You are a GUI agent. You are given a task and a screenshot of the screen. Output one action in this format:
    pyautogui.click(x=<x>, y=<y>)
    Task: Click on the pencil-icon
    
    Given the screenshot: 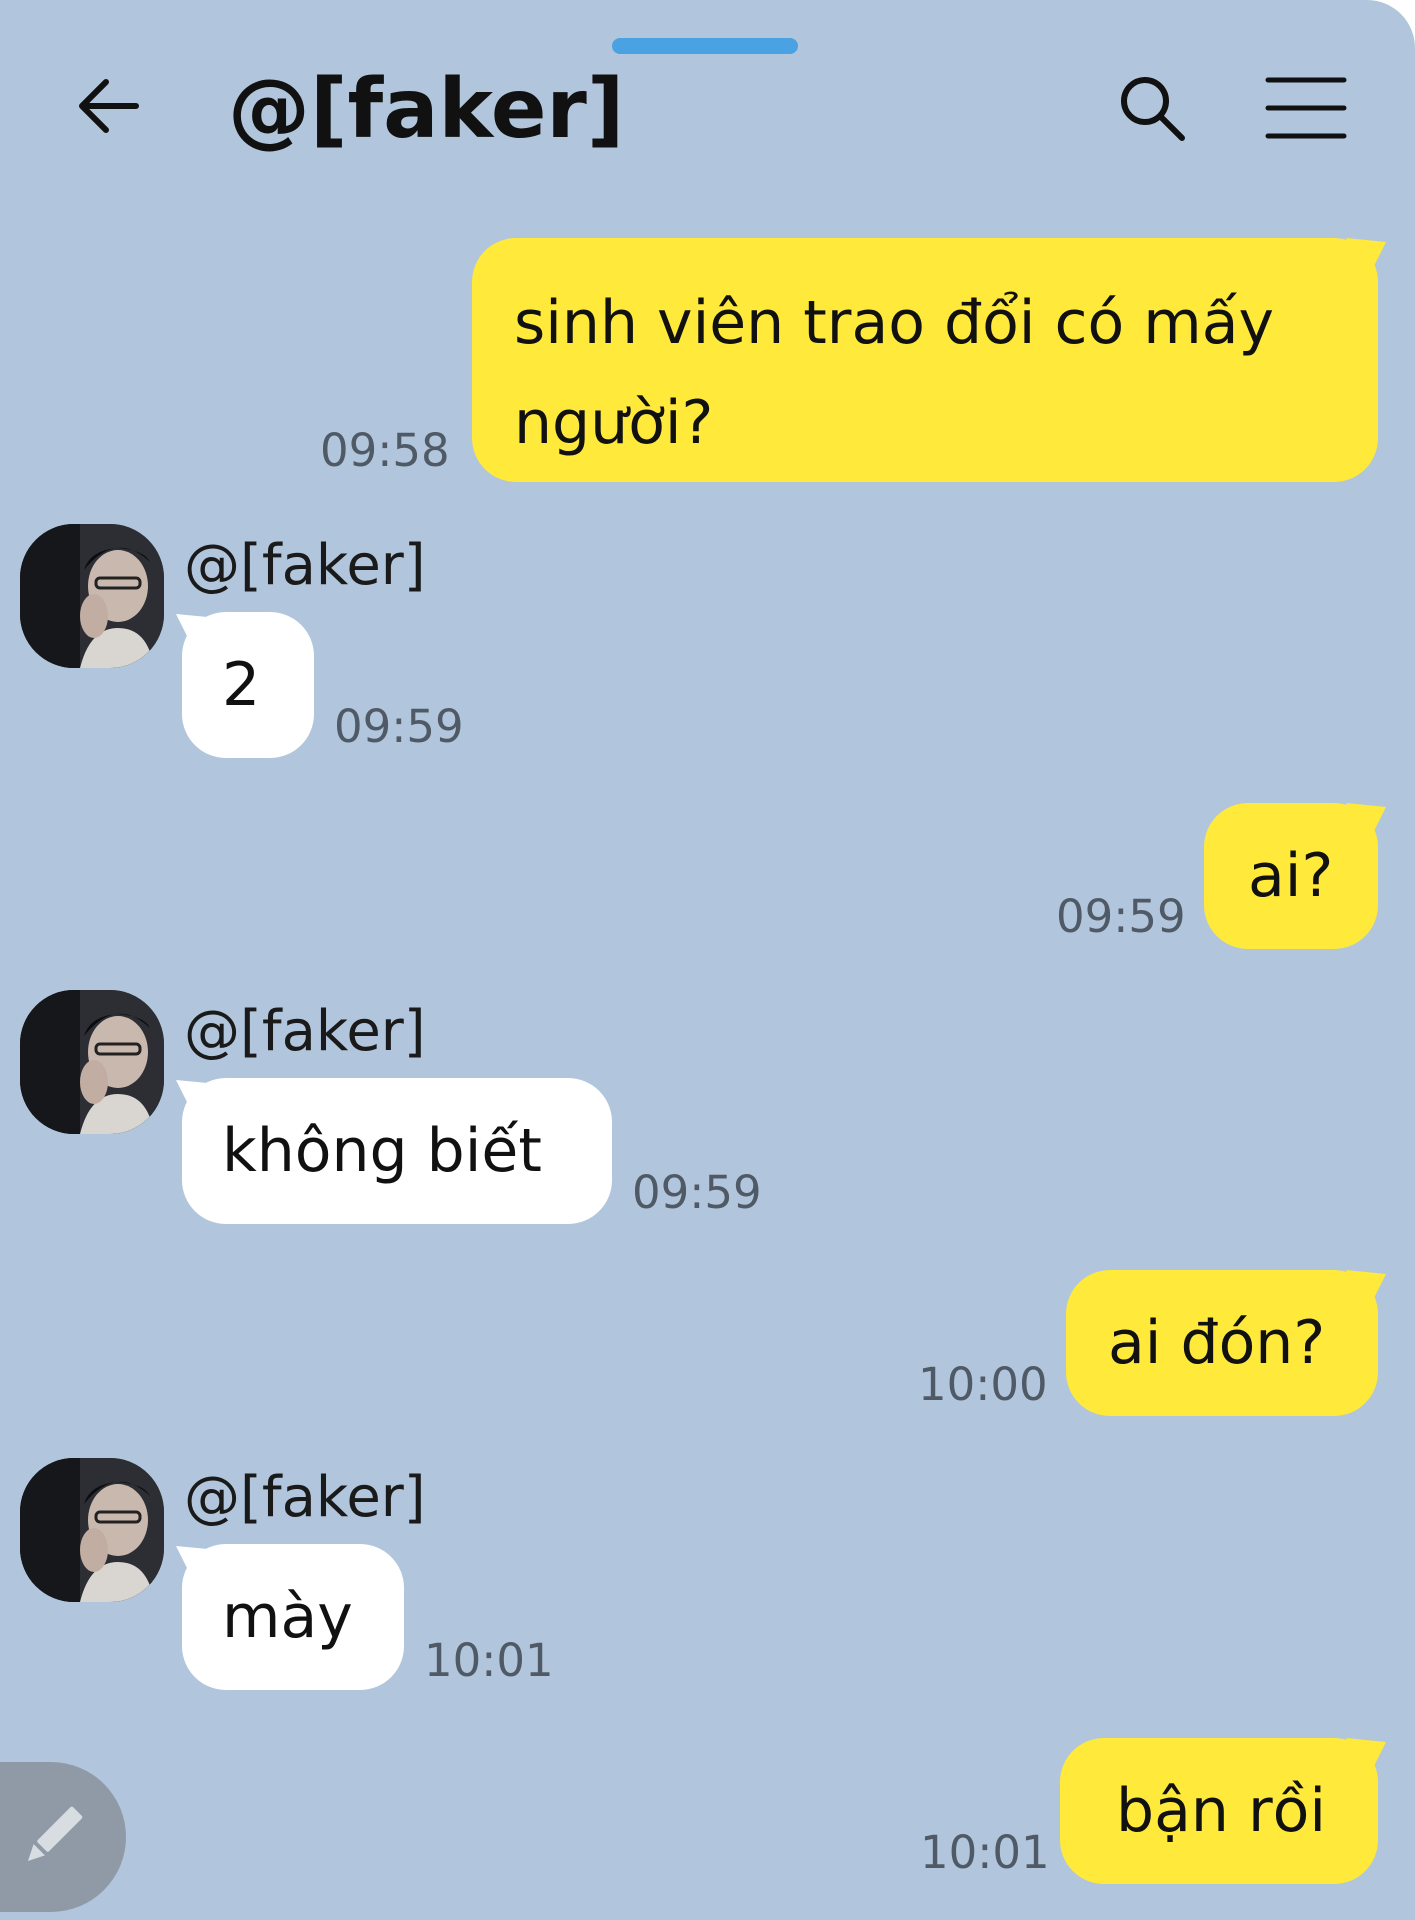 What is the action you would take?
    pyautogui.click(x=55, y=1834)
    